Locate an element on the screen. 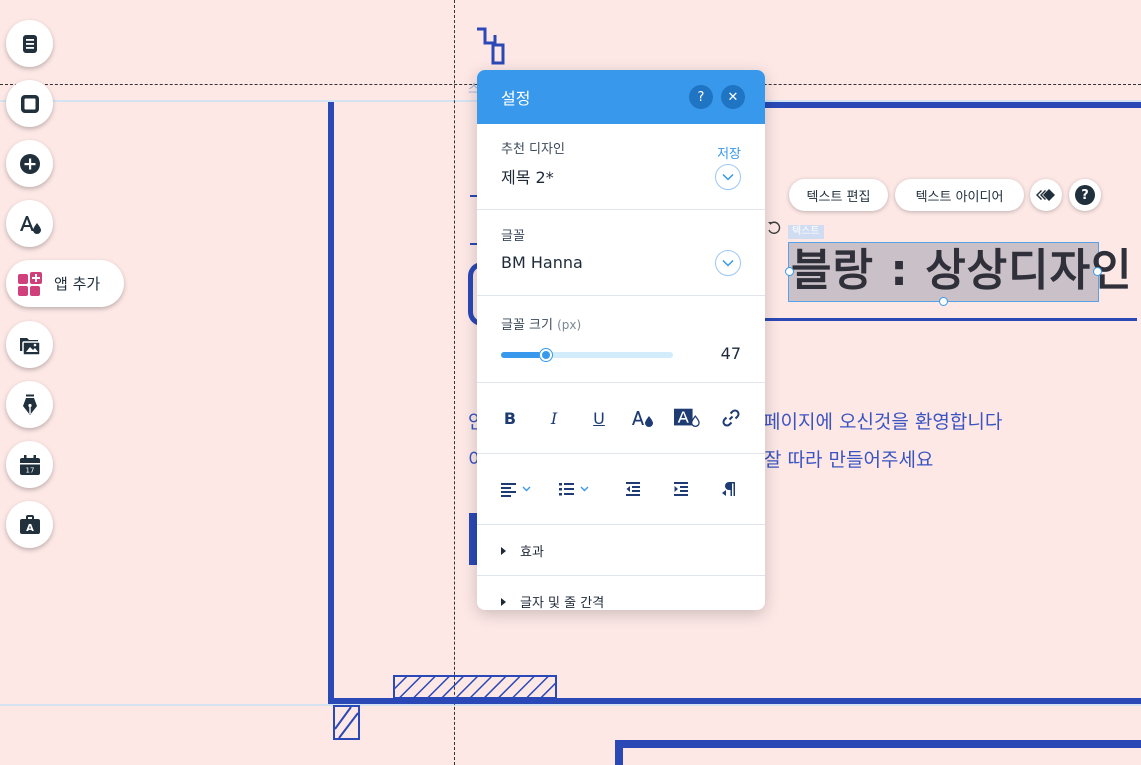  app-market-icon is located at coordinates (30, 283).